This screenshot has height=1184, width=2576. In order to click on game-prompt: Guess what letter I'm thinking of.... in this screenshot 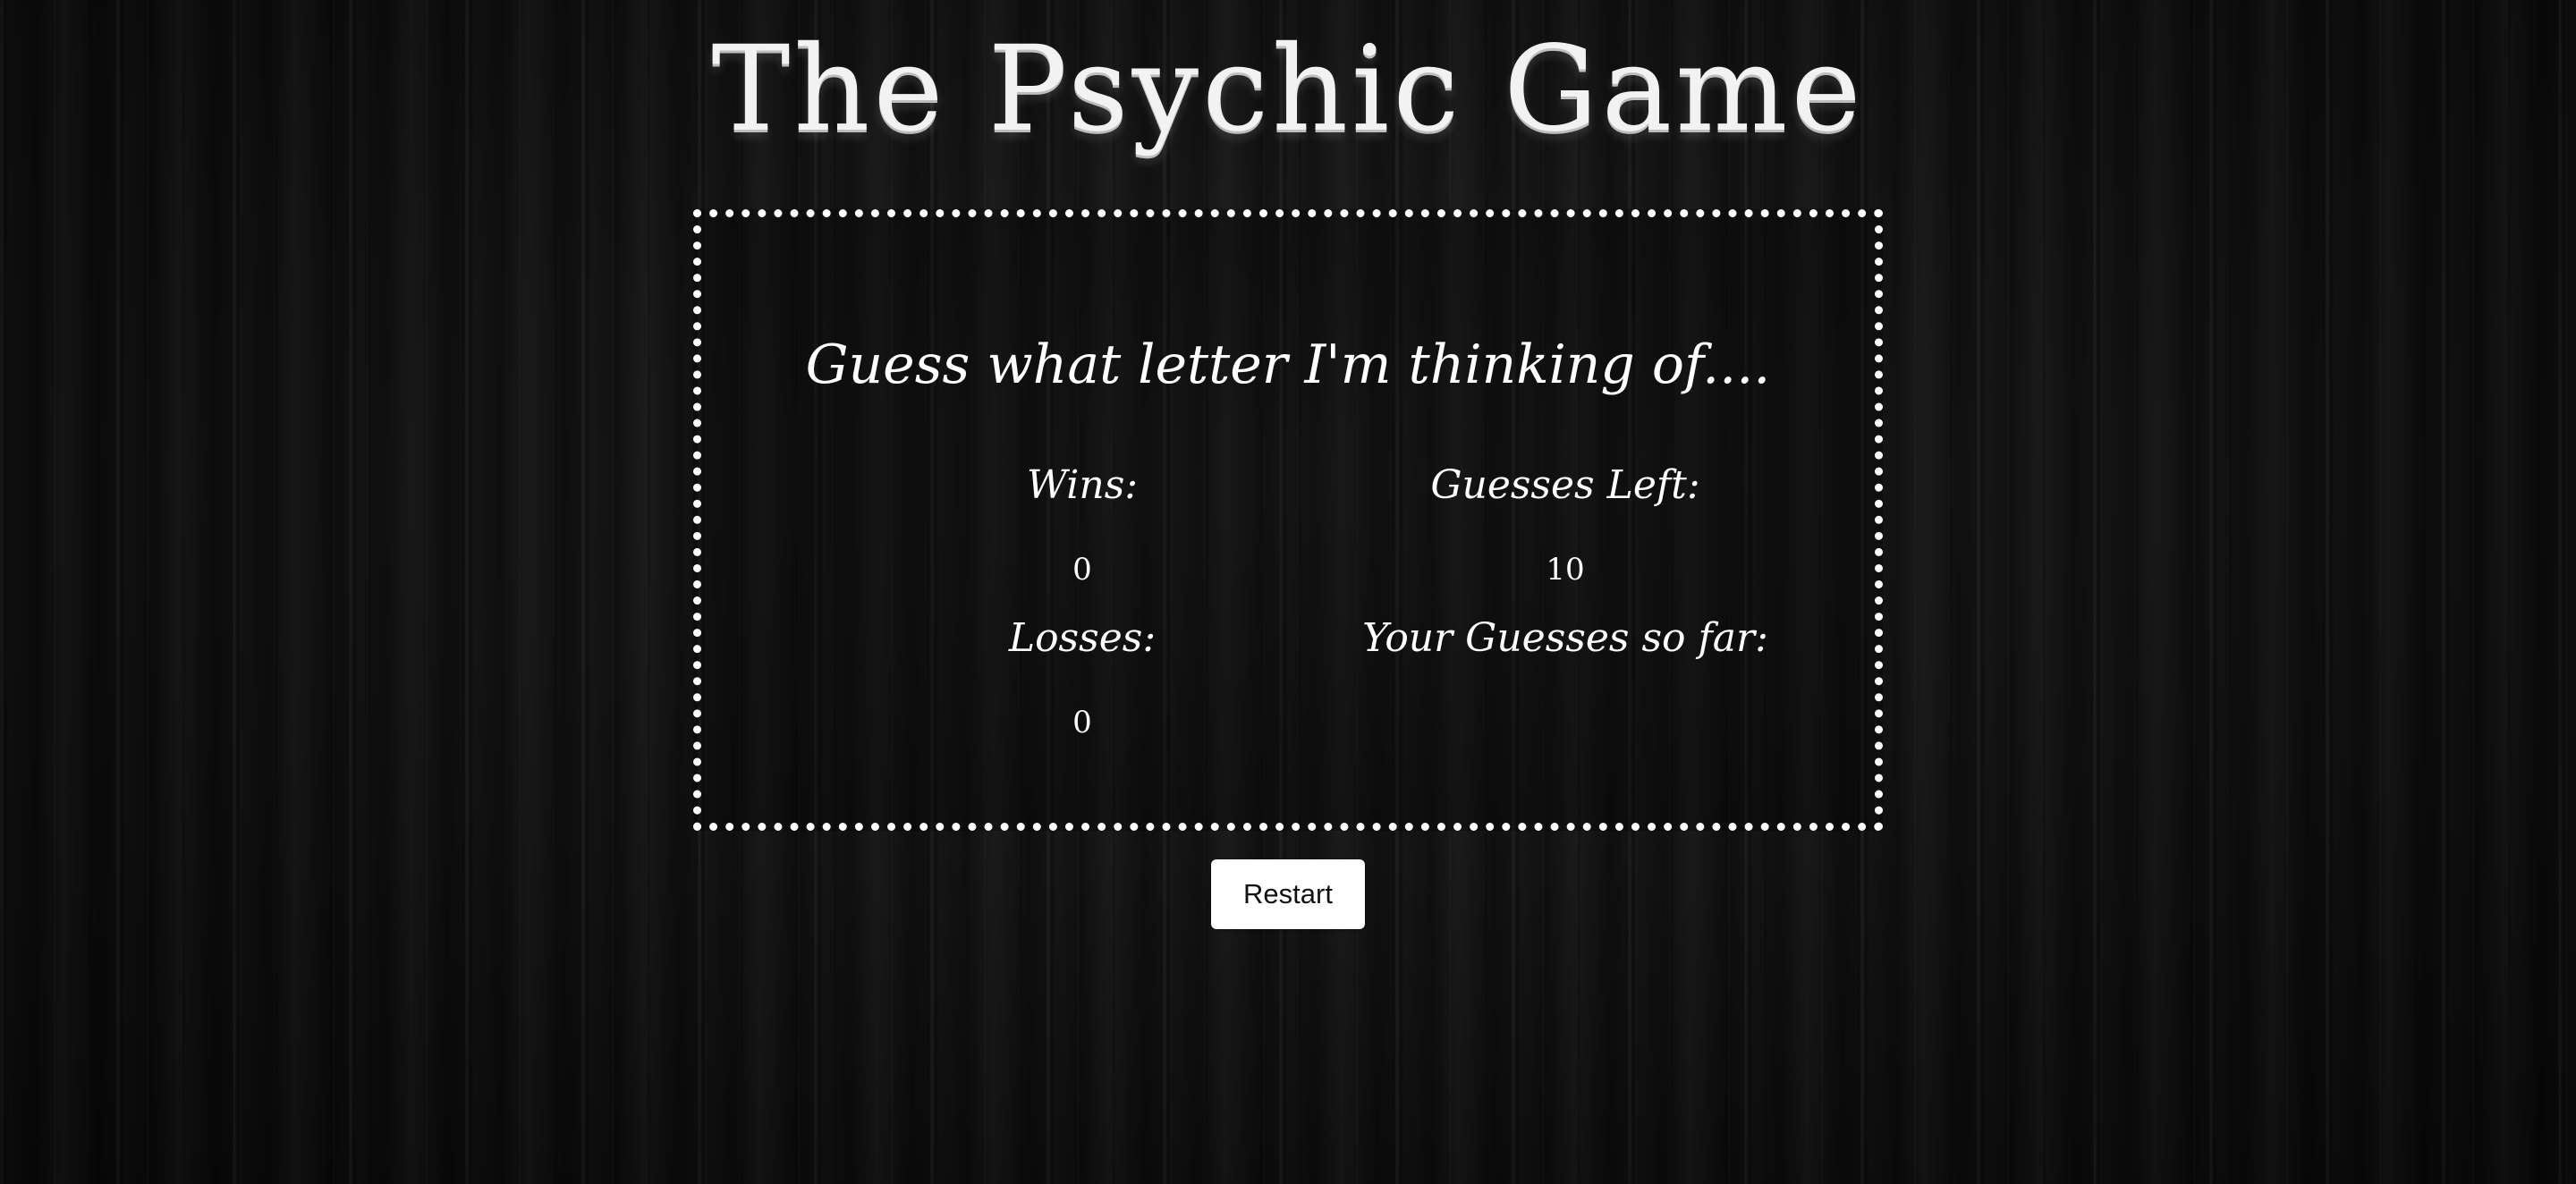, I will do `click(1288, 365)`.